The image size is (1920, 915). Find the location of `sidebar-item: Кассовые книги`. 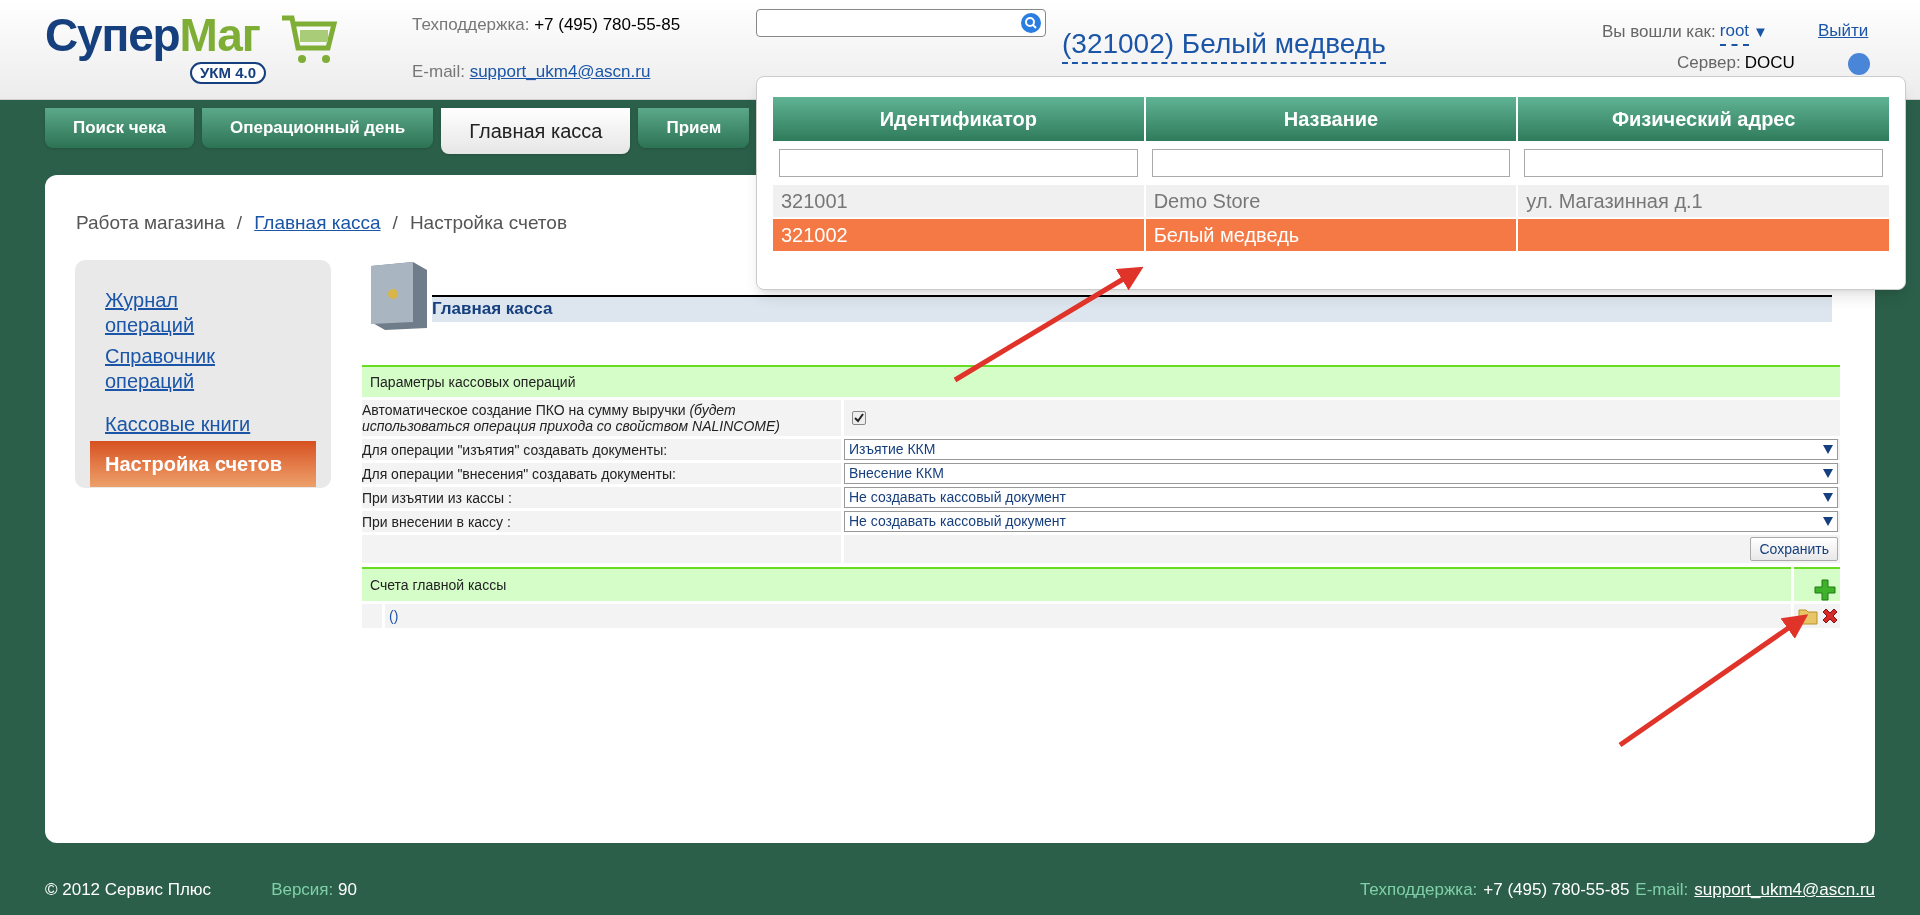

sidebar-item: Кассовые книги is located at coordinates (185, 424).